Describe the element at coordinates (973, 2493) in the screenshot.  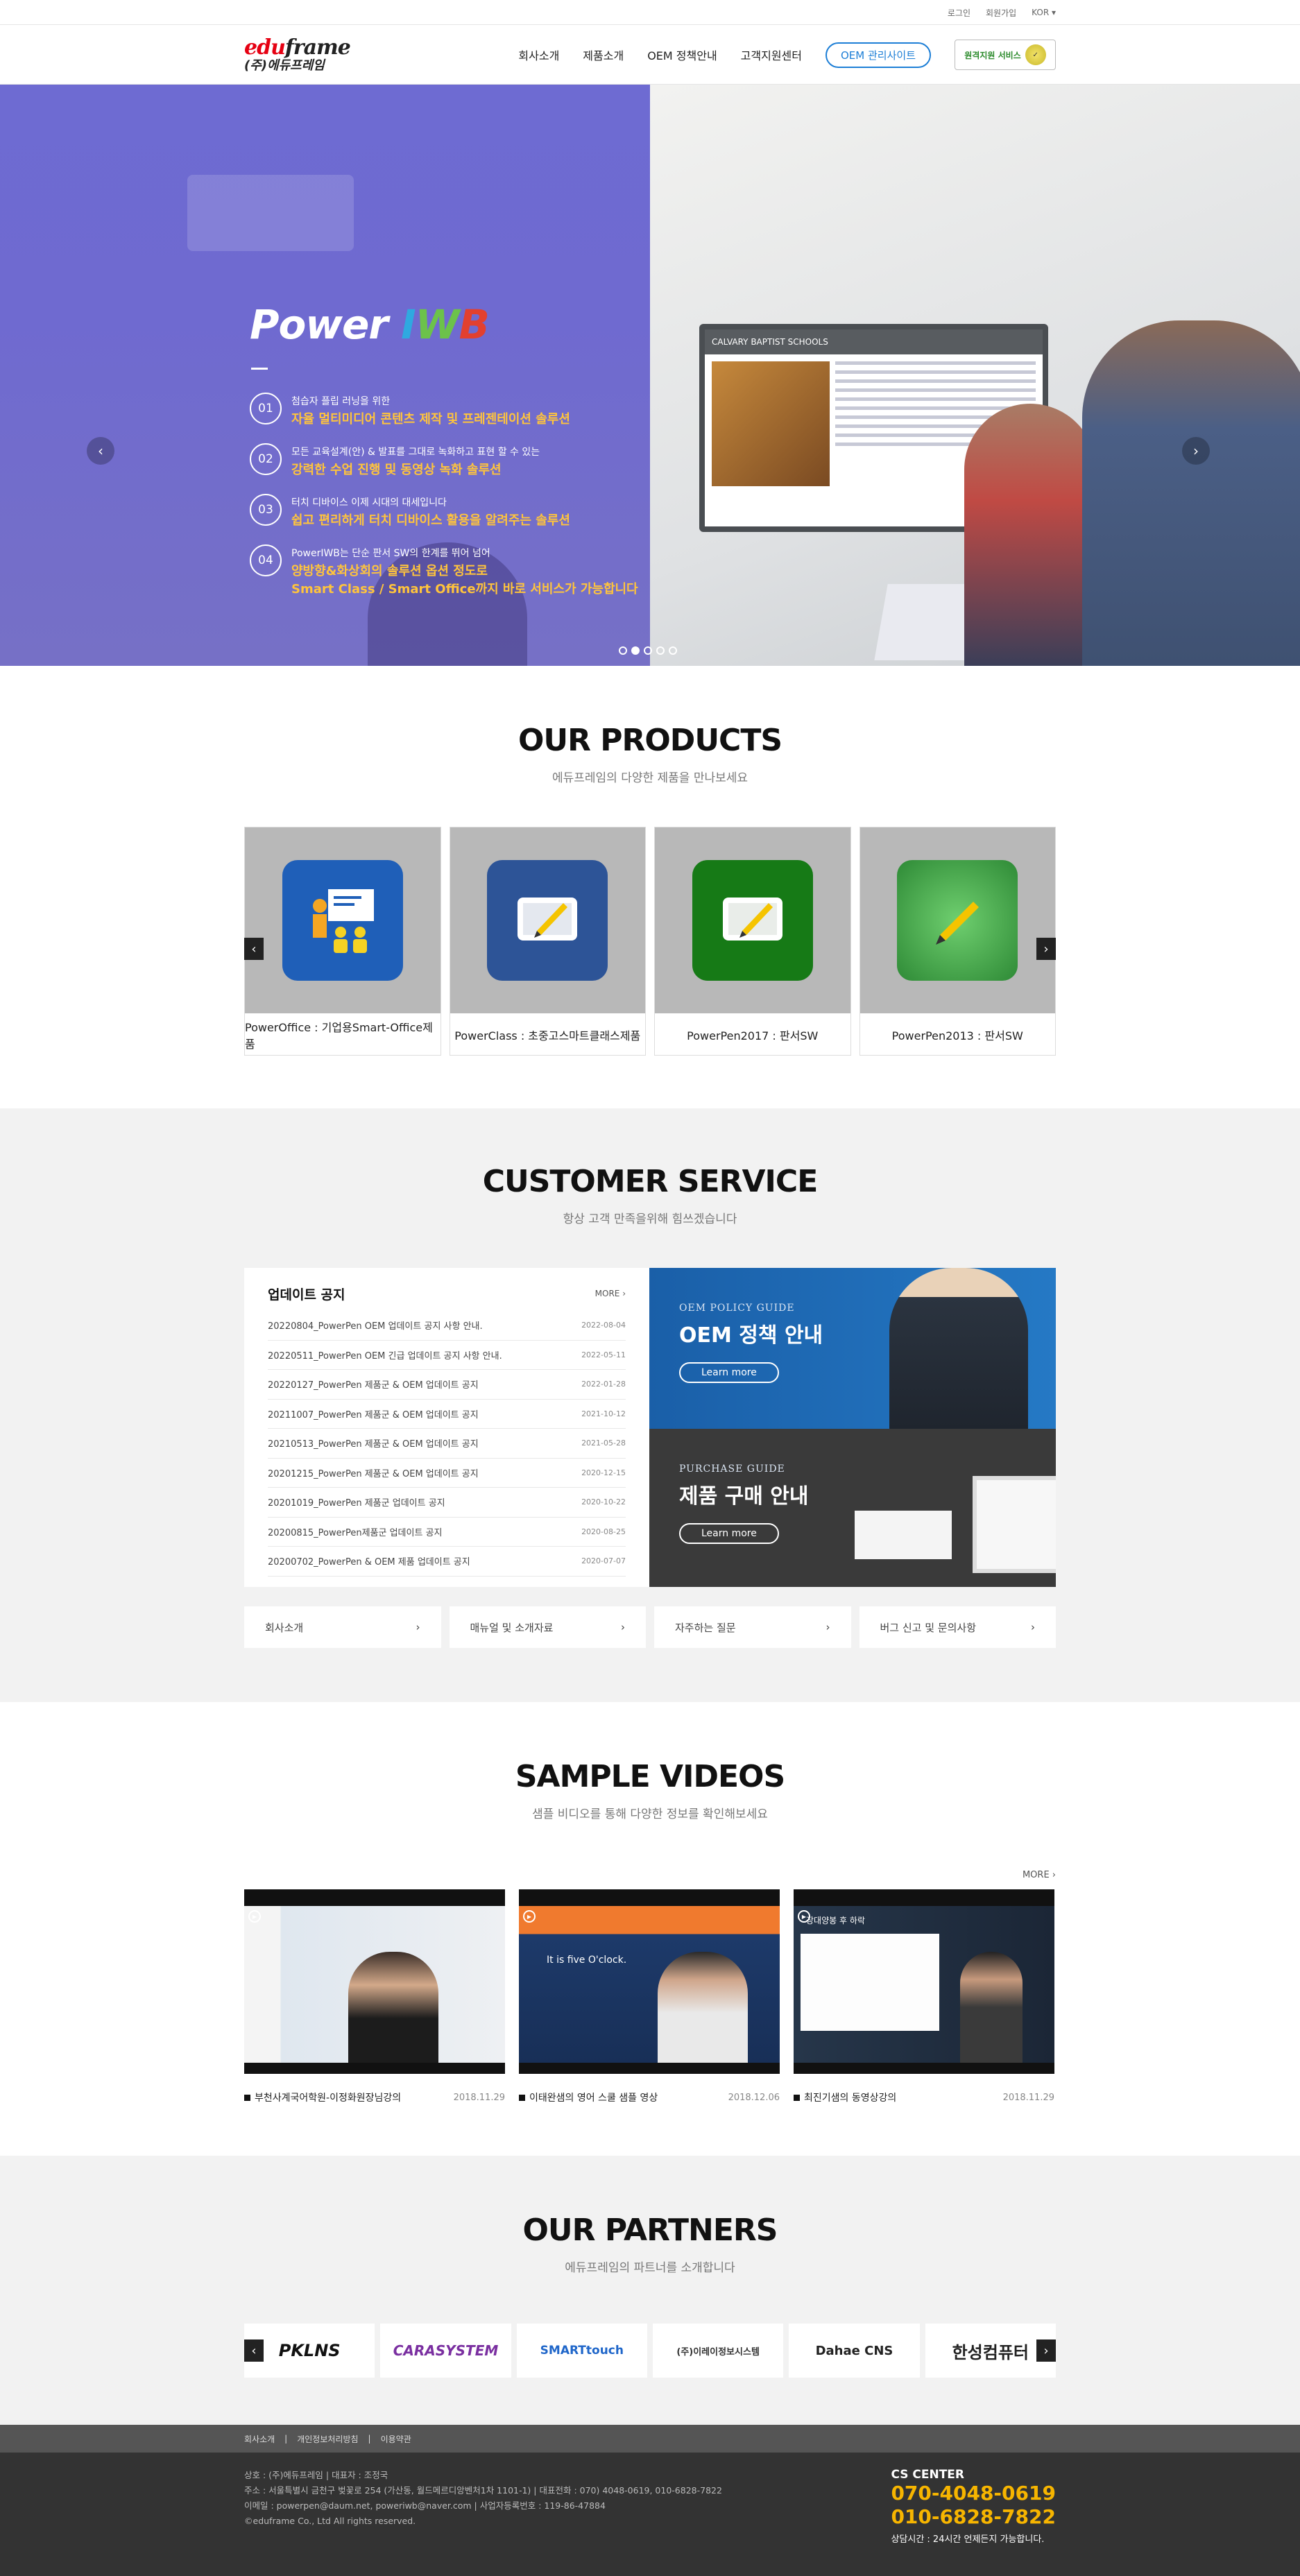
I see `cs-phone: 070-4048-0619` at that location.